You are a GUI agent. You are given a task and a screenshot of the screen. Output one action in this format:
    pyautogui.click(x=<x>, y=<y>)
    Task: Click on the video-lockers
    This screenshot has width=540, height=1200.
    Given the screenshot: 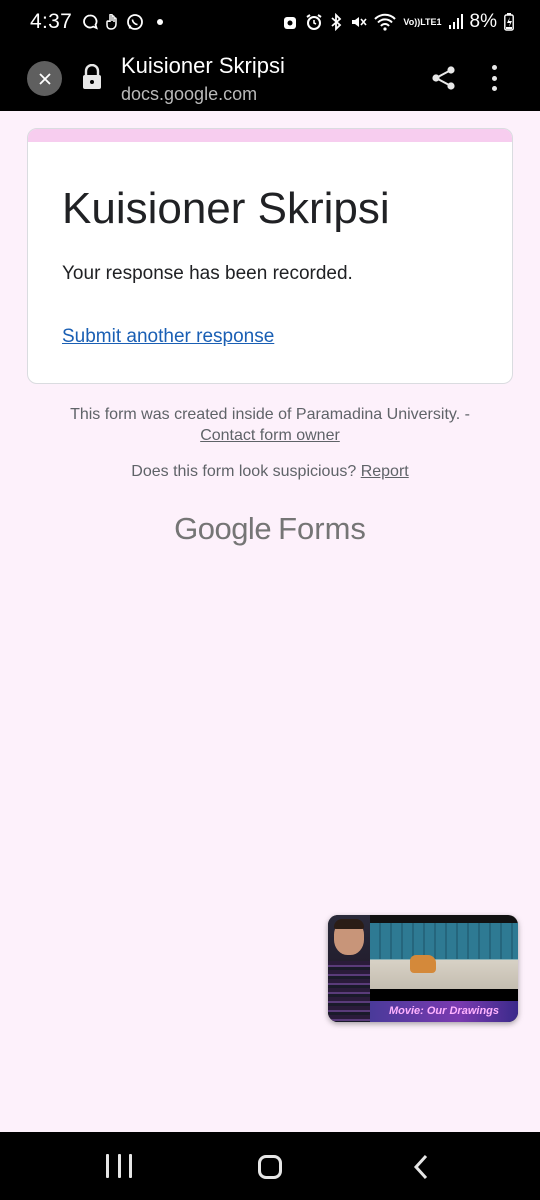 What is the action you would take?
    pyautogui.click(x=444, y=941)
    